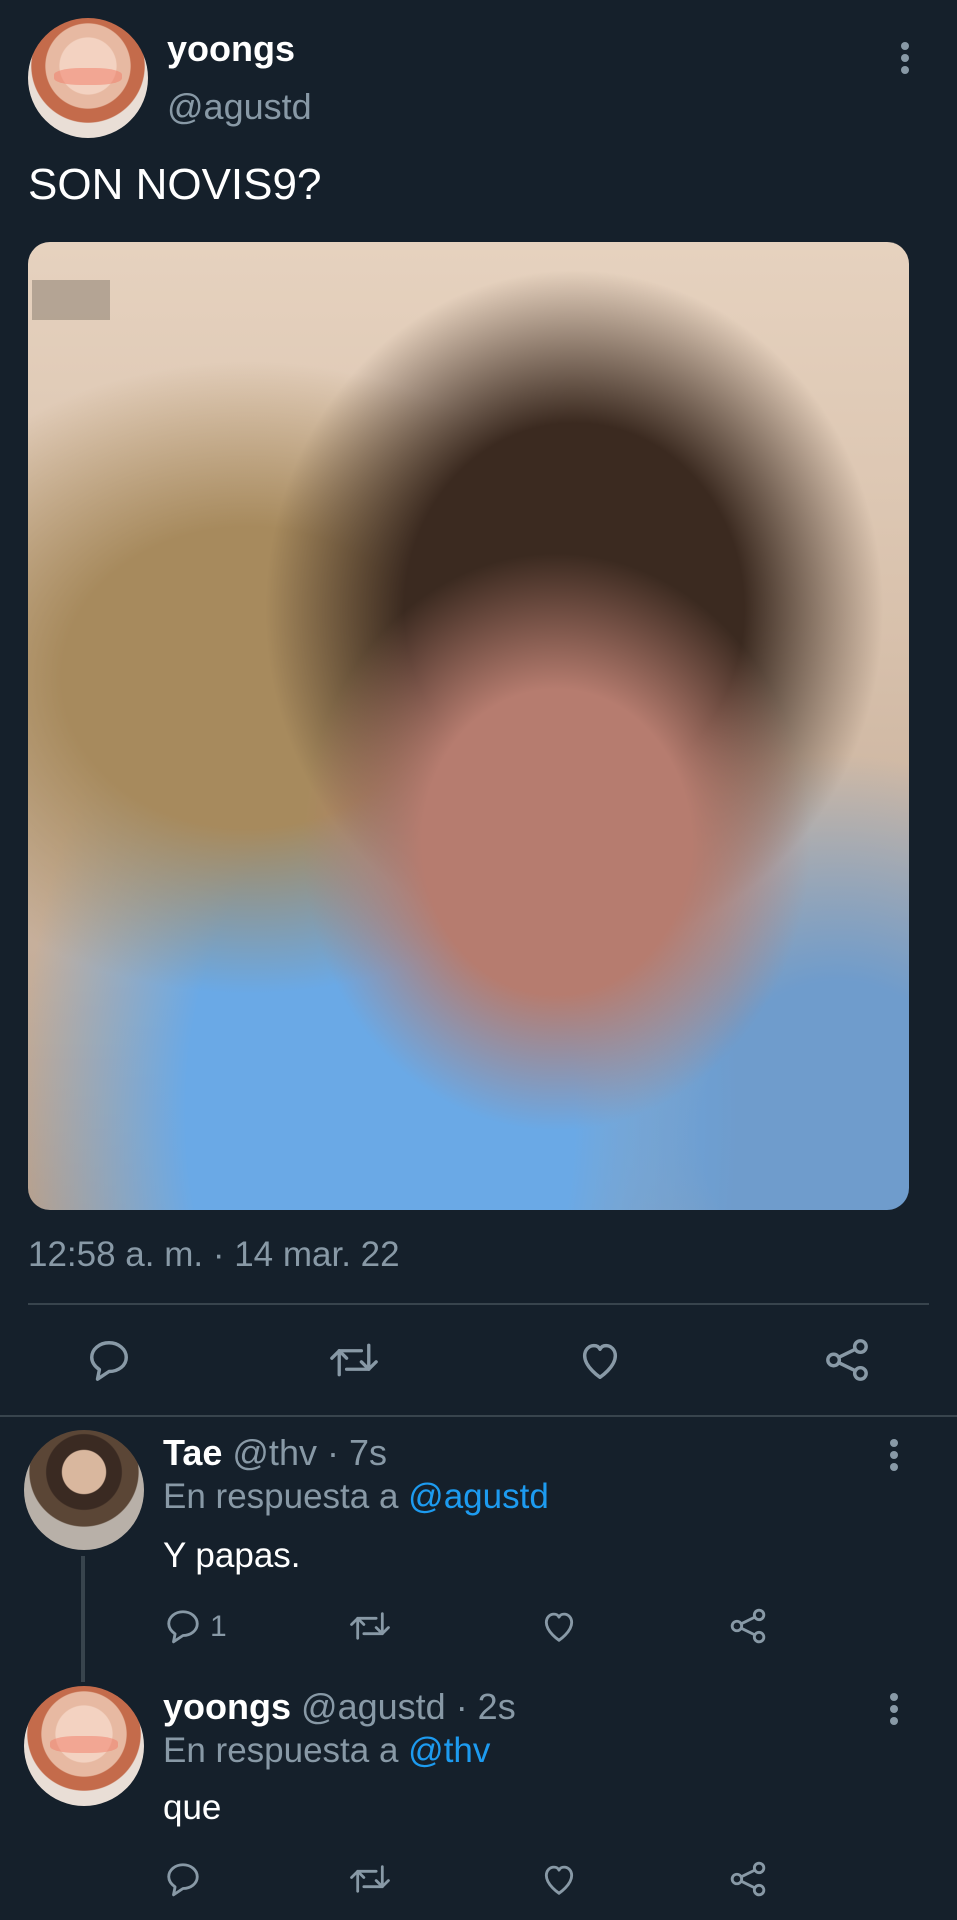 The height and width of the screenshot is (1920, 957). I want to click on reply-count: 1, so click(218, 1626).